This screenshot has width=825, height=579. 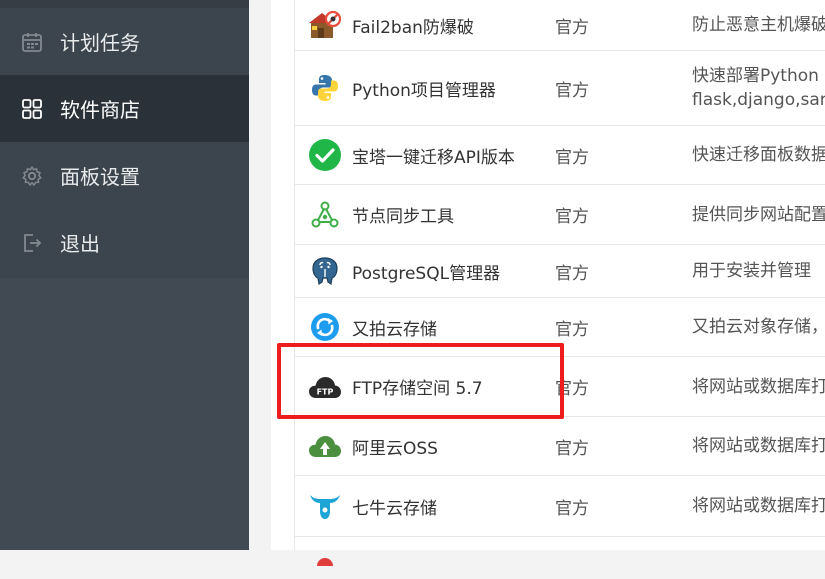 I want to click on calendar-icon, so click(x=32, y=42).